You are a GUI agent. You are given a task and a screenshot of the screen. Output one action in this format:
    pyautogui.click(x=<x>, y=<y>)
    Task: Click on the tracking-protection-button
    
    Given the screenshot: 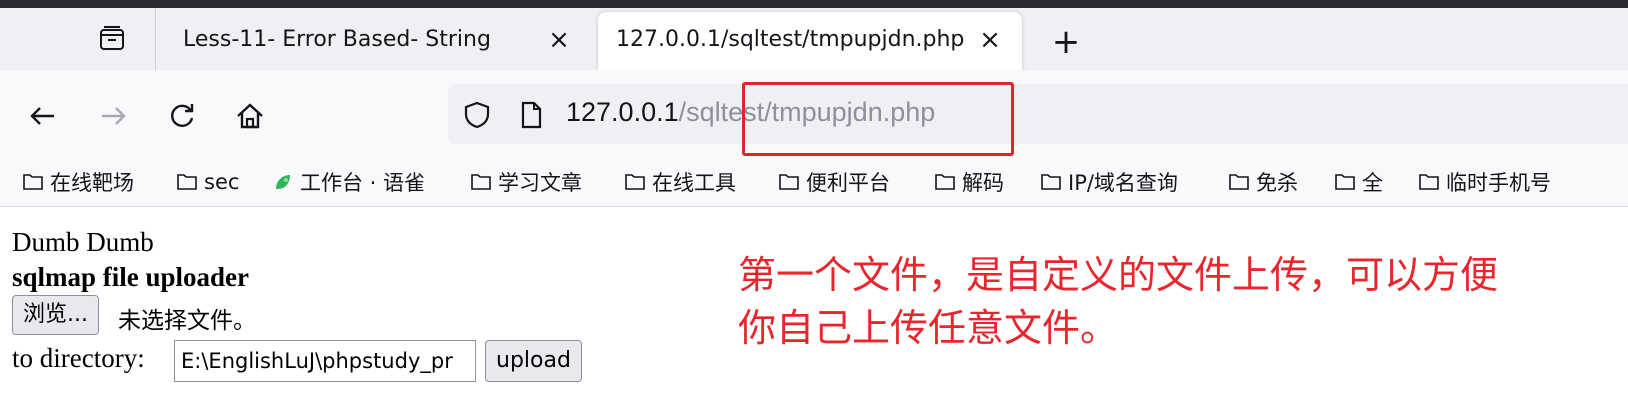 What is the action you would take?
    pyautogui.click(x=477, y=115)
    